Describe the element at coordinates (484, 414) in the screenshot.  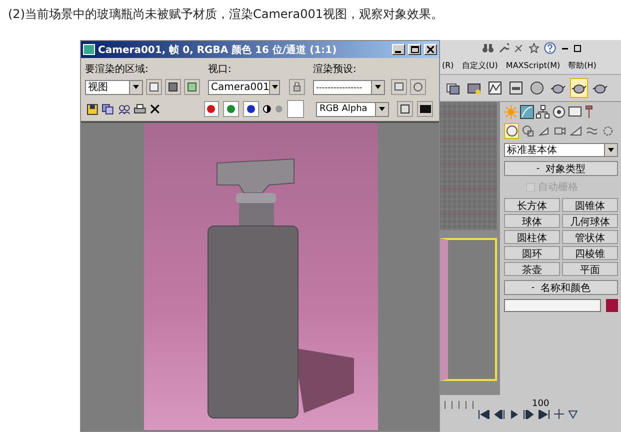
I see `go-to-start-icon` at that location.